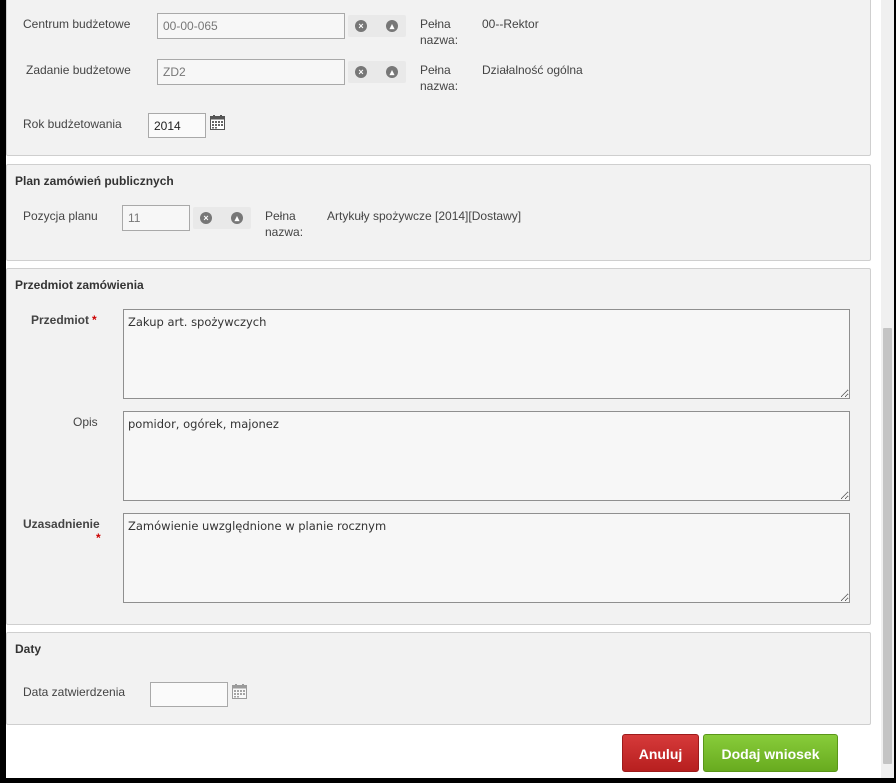 This screenshot has height=783, width=896. I want to click on cancel-button: Anuluj, so click(660, 753).